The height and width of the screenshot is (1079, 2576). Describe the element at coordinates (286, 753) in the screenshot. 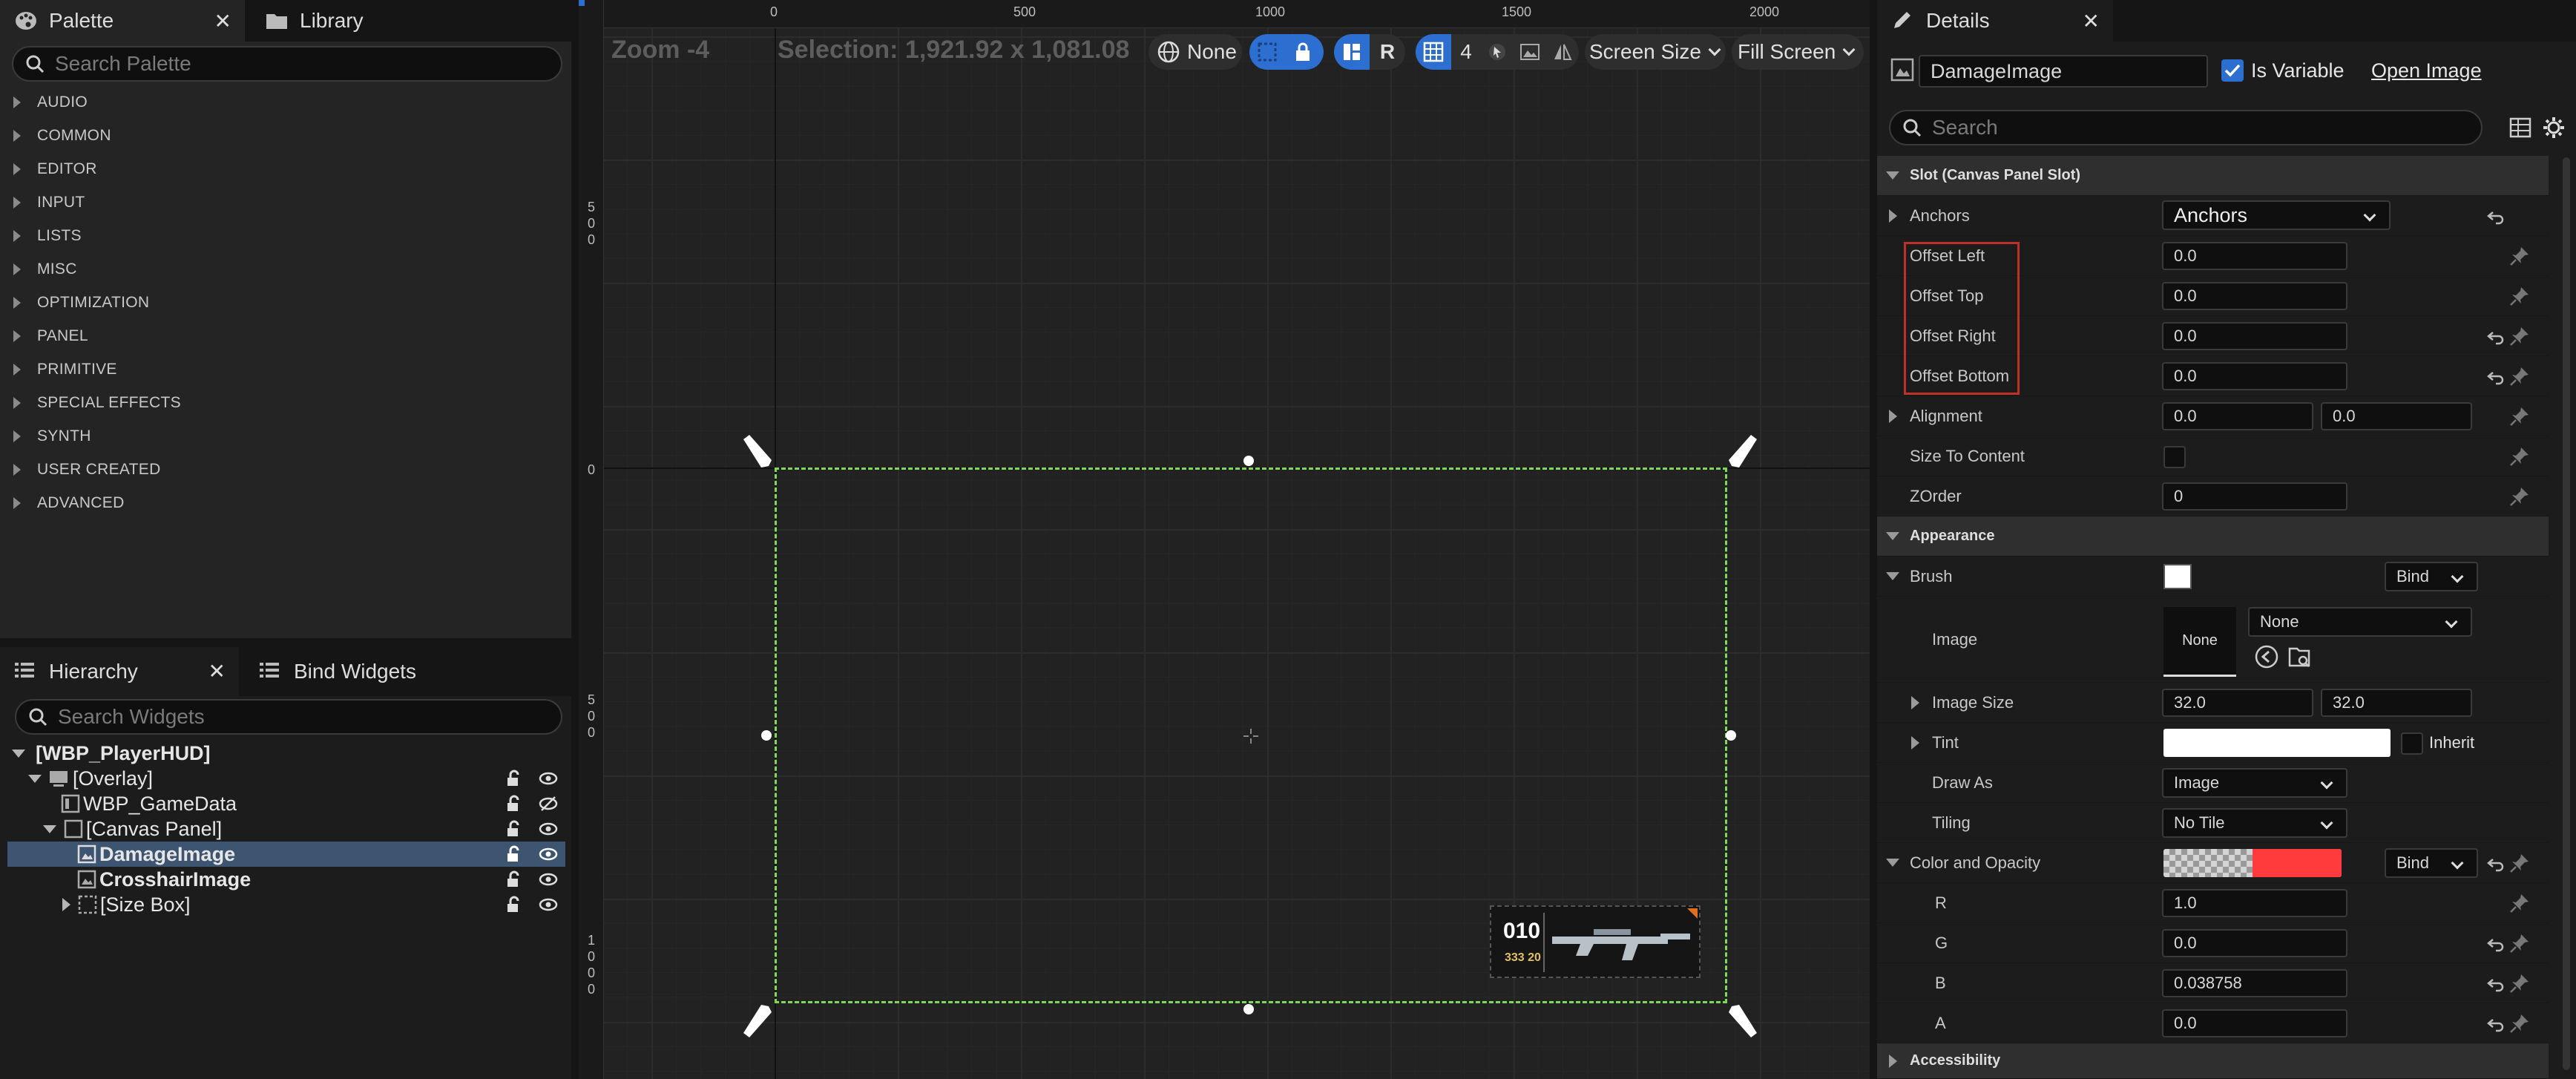

I see `tree-item-wbp-playerhud: [WBP_PlayerHUD]` at that location.